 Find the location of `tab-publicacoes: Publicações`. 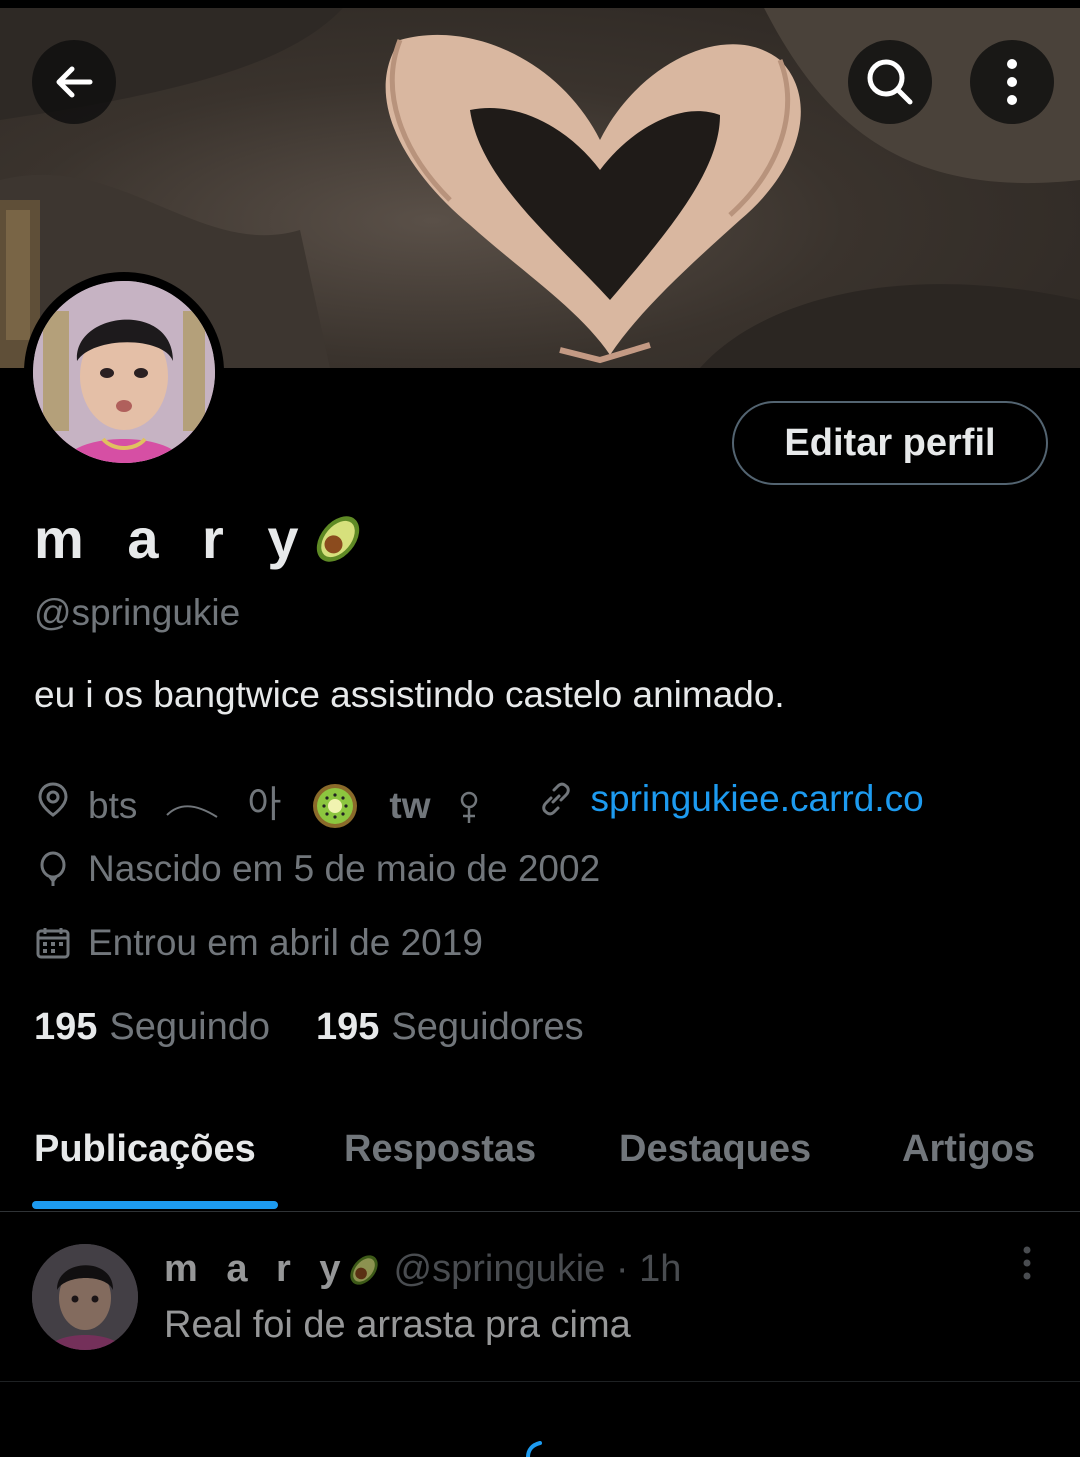

tab-publicacoes: Publicações is located at coordinates (145, 1149).